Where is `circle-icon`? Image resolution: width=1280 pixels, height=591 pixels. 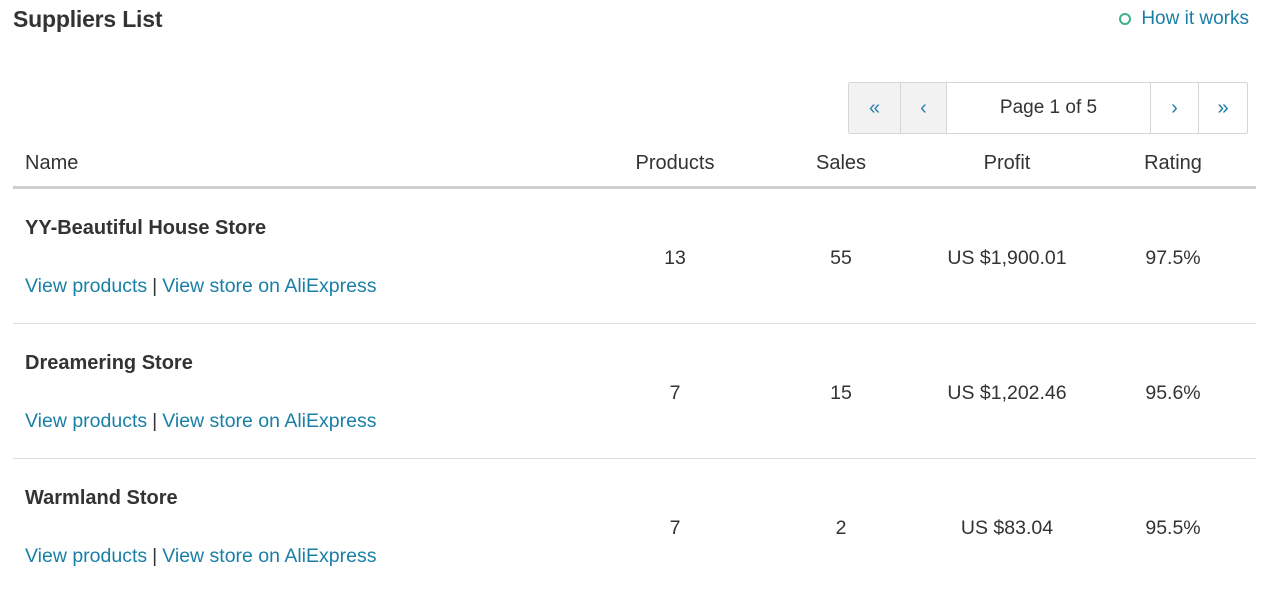 circle-icon is located at coordinates (1125, 19).